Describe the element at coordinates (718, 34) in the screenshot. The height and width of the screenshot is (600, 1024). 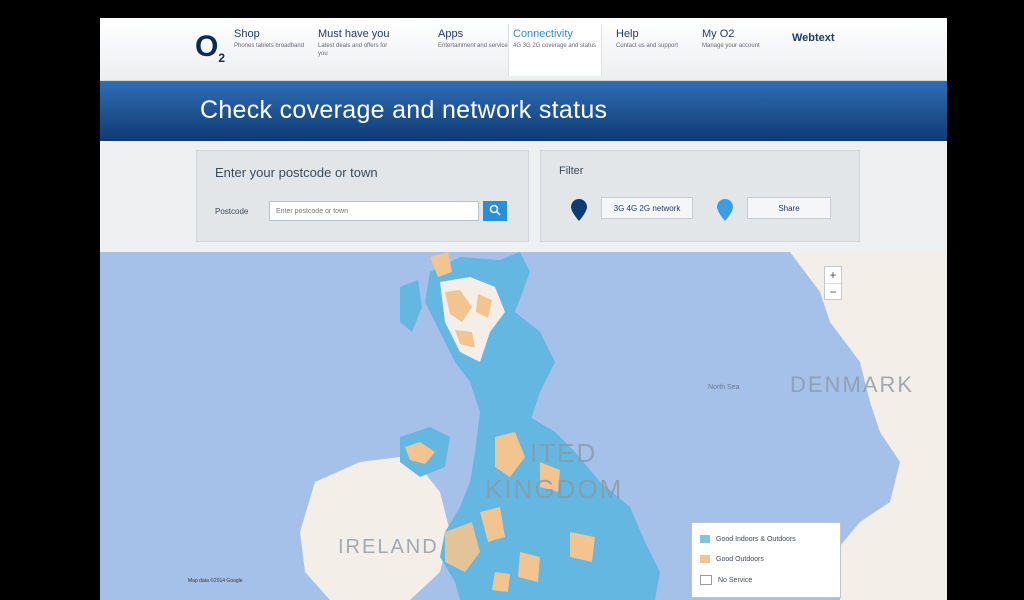
I see `nav-title: My O2` at that location.